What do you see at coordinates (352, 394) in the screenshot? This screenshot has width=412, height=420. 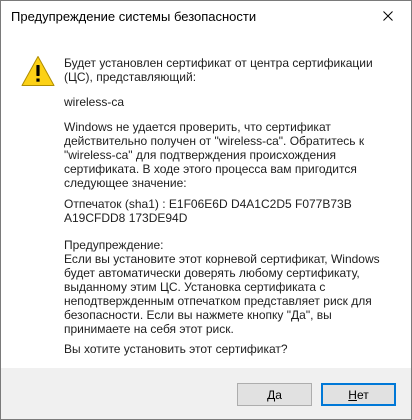 I see `no-button-accesskey: Н` at bounding box center [352, 394].